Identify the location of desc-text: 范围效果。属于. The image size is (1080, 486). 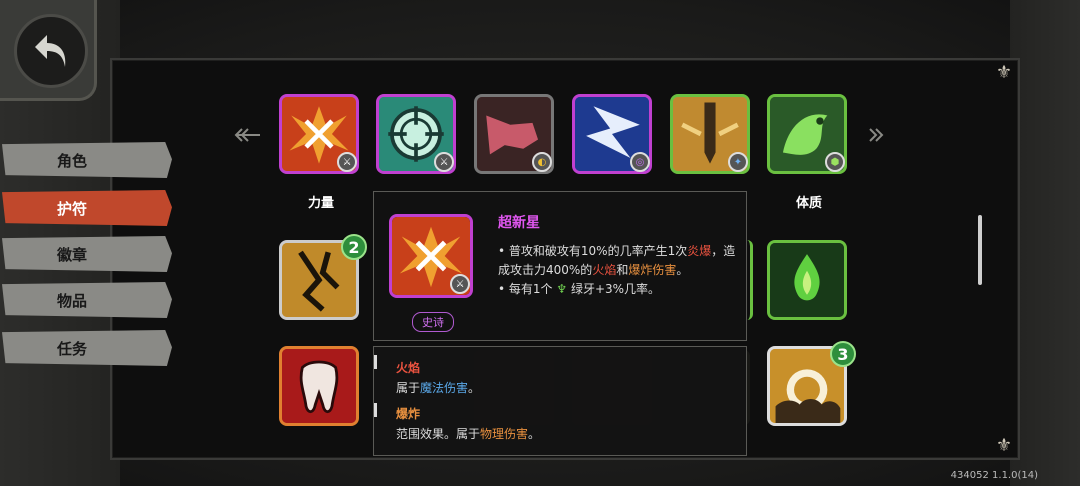
(438, 434).